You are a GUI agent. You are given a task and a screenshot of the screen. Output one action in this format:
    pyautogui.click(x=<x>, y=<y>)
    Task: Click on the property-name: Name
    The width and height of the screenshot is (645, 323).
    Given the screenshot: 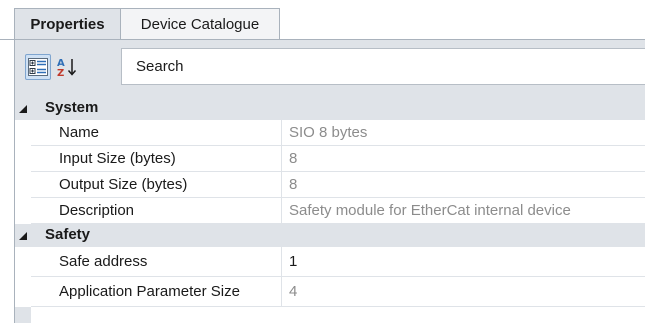 What is the action you would take?
    pyautogui.click(x=156, y=133)
    